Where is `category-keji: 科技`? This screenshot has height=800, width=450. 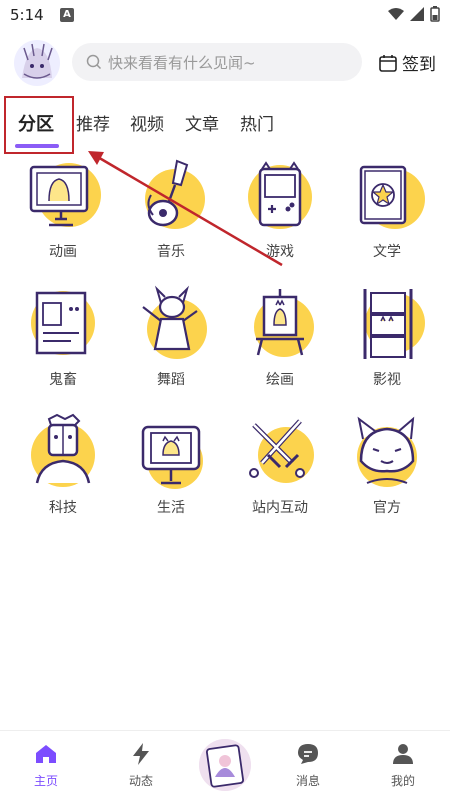
category-keji: 科技 is located at coordinates (63, 466).